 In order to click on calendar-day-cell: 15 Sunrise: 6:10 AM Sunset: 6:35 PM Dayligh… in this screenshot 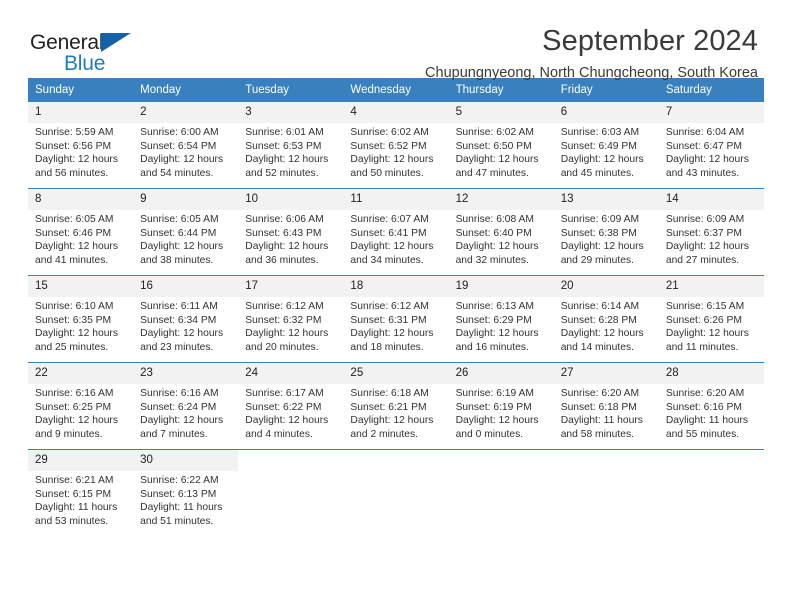, I will do `click(81, 316)`.